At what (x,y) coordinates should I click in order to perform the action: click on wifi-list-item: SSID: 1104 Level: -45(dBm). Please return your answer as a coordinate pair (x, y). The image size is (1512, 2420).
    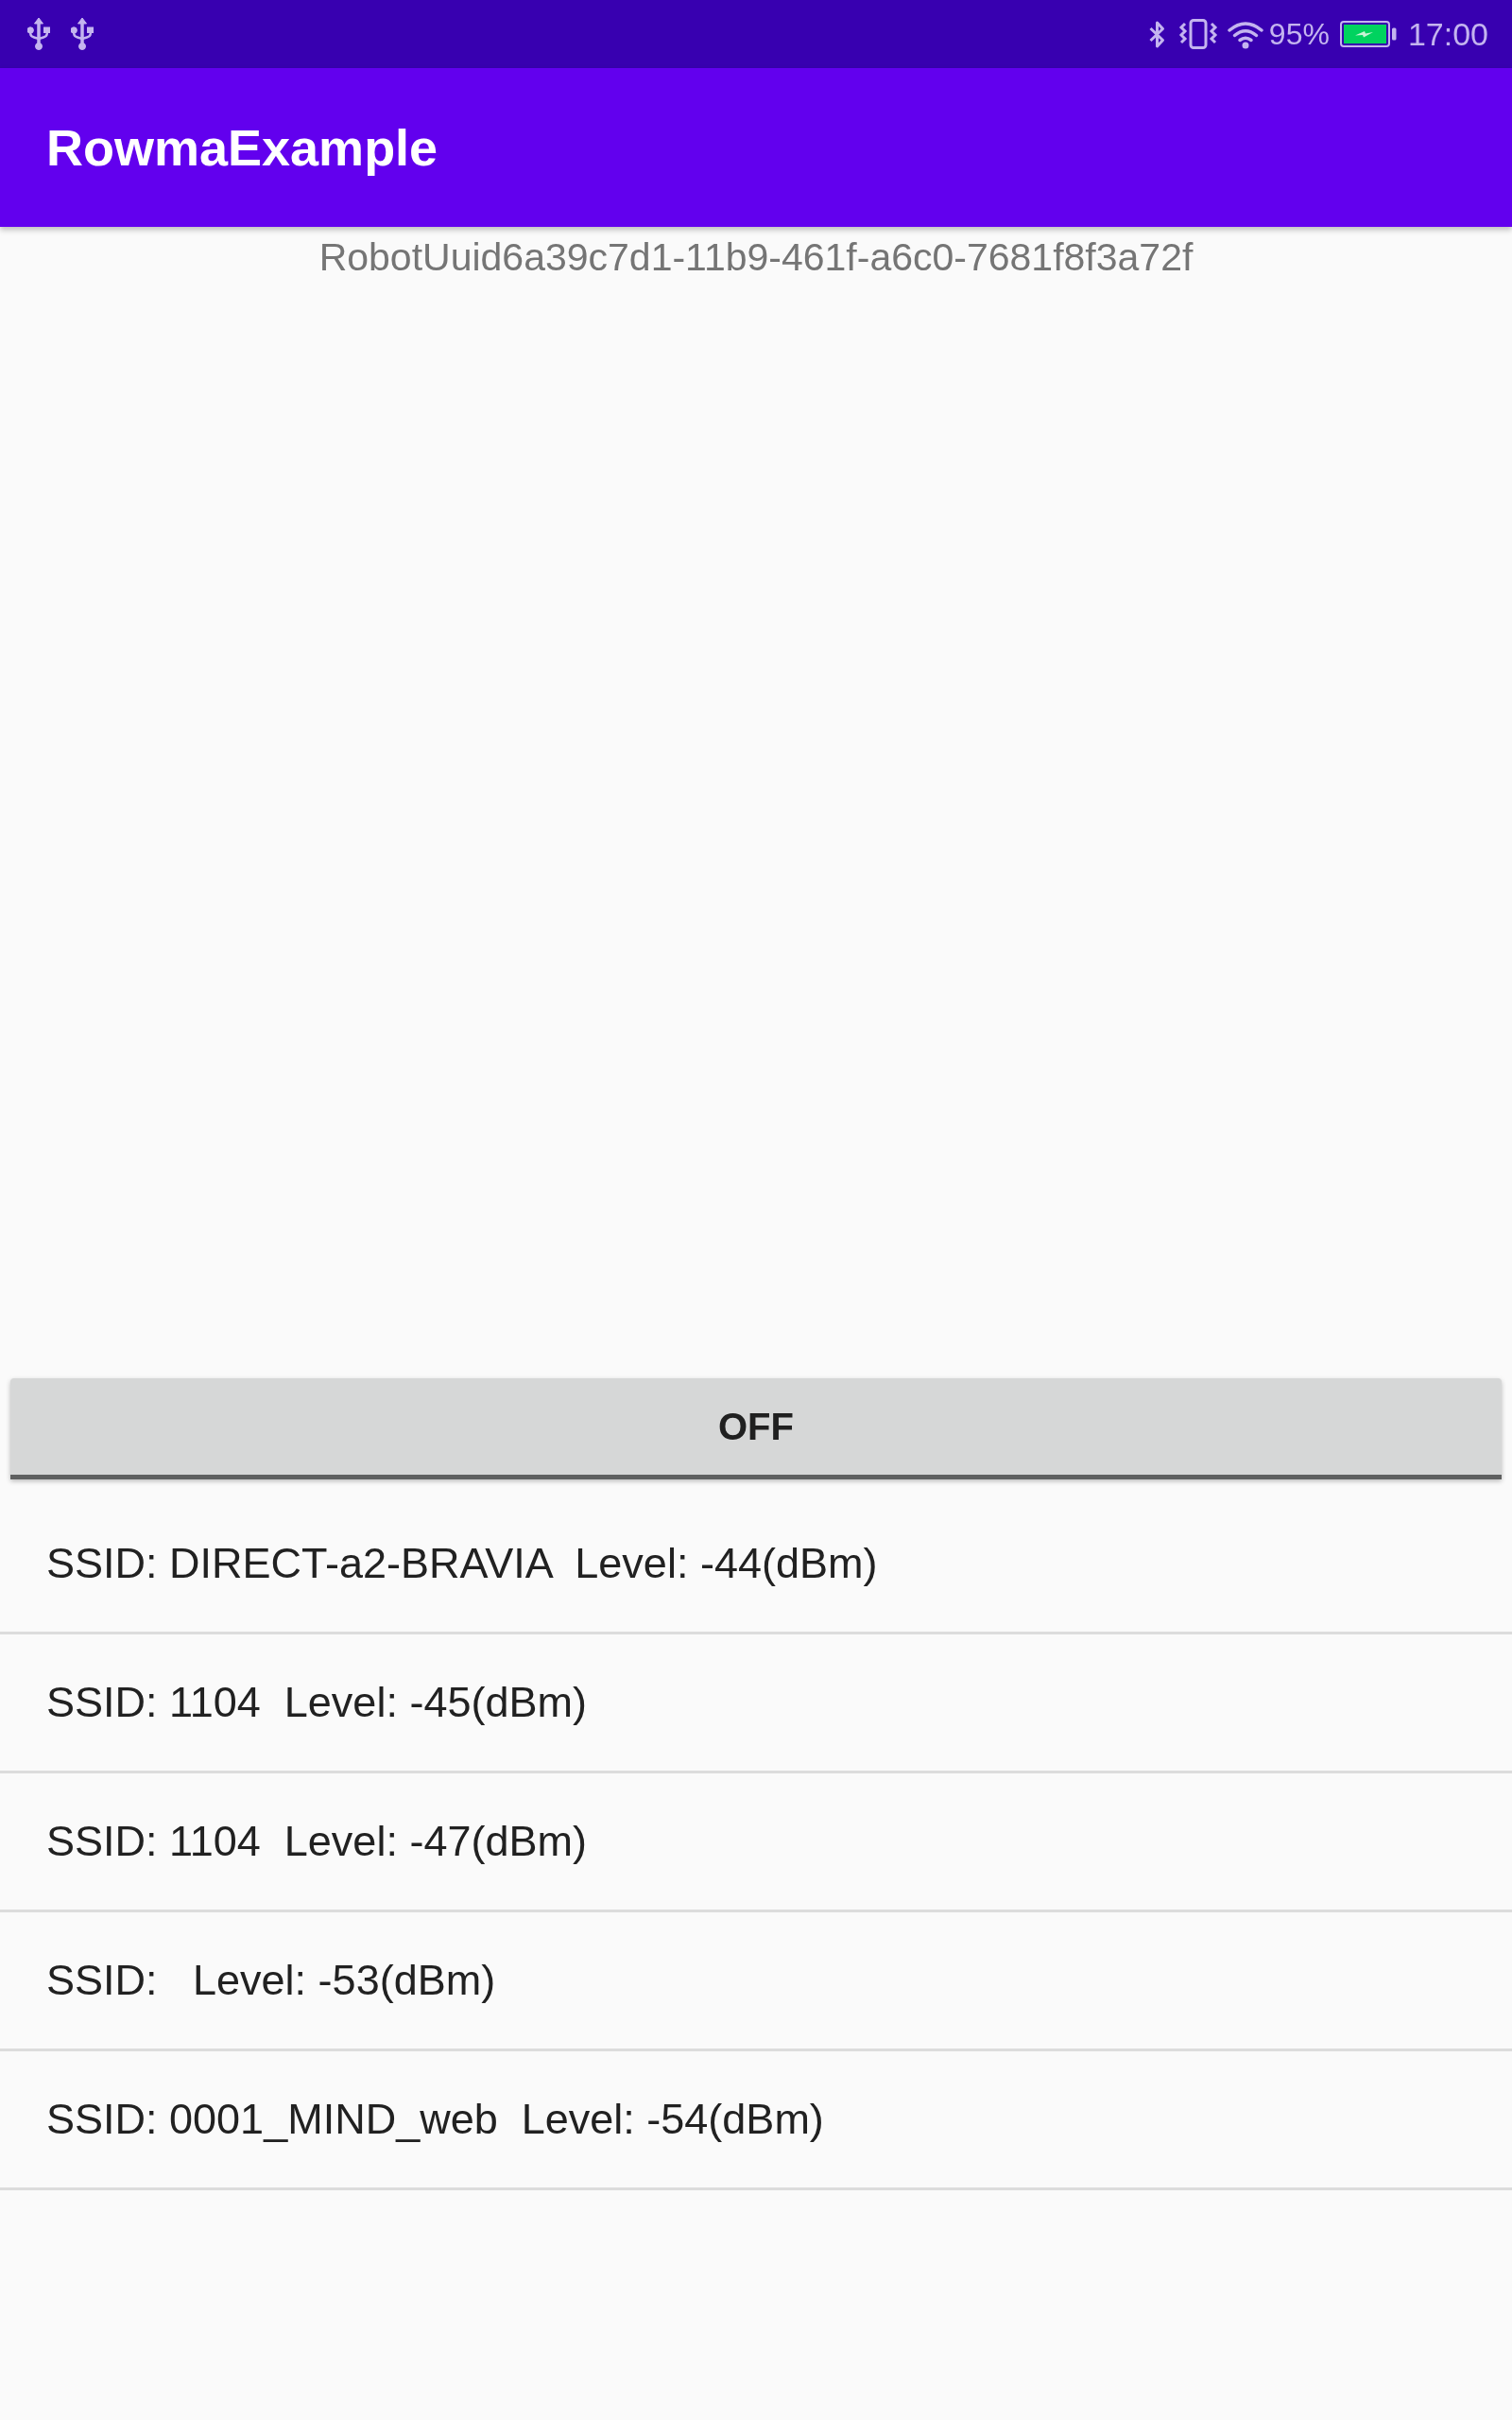
    Looking at the image, I should click on (756, 1703).